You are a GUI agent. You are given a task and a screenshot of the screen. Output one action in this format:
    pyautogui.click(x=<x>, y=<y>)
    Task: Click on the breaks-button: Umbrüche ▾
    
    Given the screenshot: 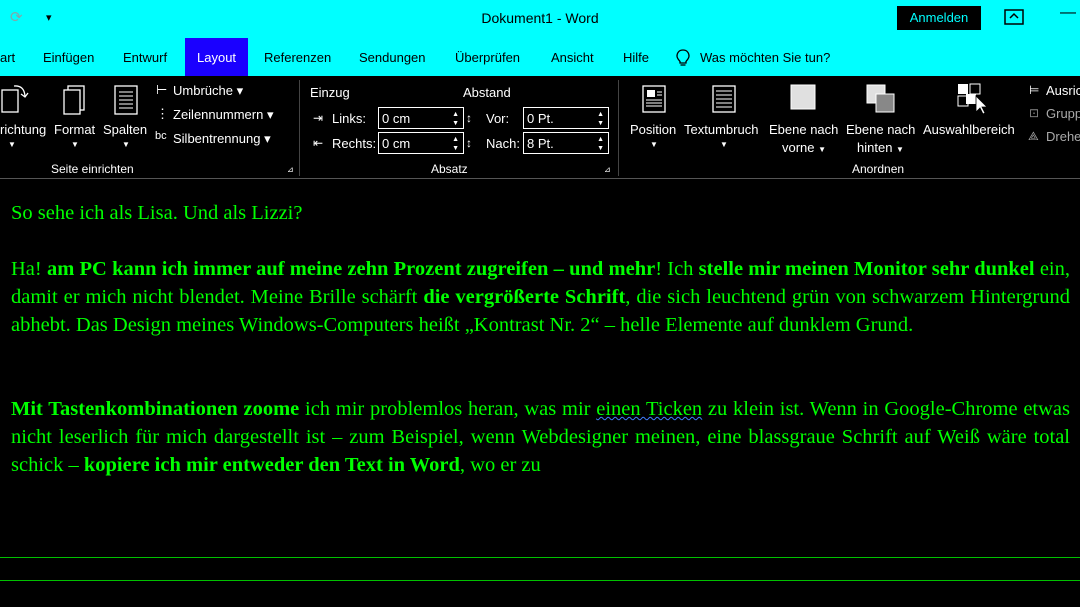 What is the action you would take?
    pyautogui.click(x=208, y=91)
    